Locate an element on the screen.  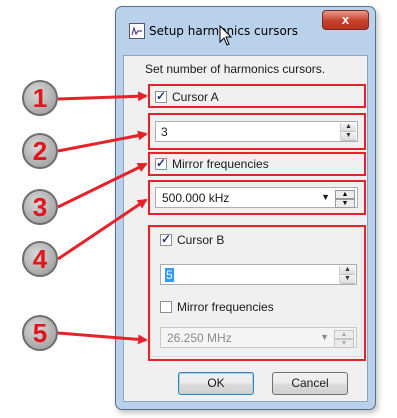
annotation-badge-5: 5 is located at coordinates (40, 333).